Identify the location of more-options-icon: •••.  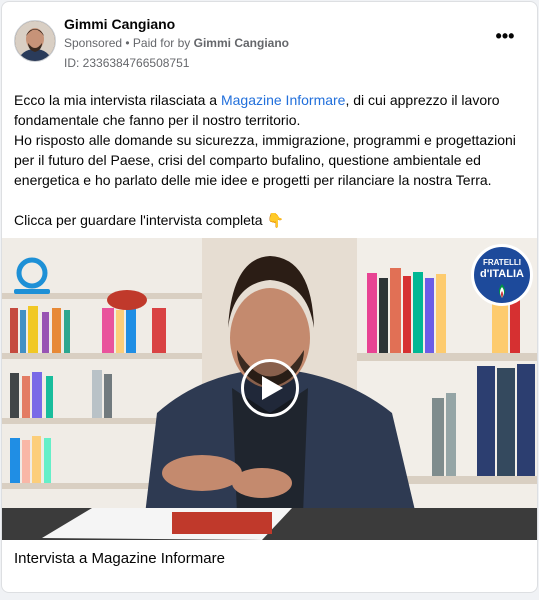
(505, 38).